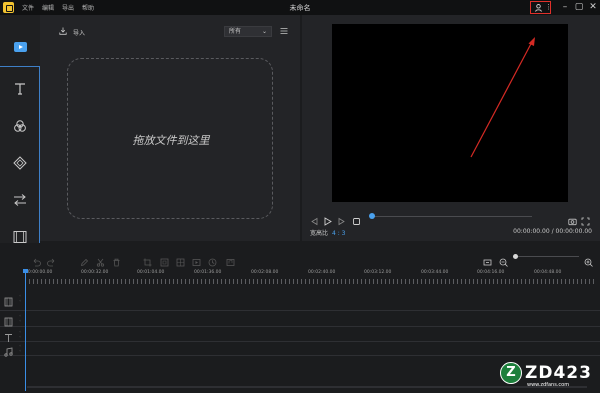 The width and height of the screenshot is (600, 393). Describe the element at coordinates (515, 256) in the screenshot. I see `zoom-slider-knob` at that location.